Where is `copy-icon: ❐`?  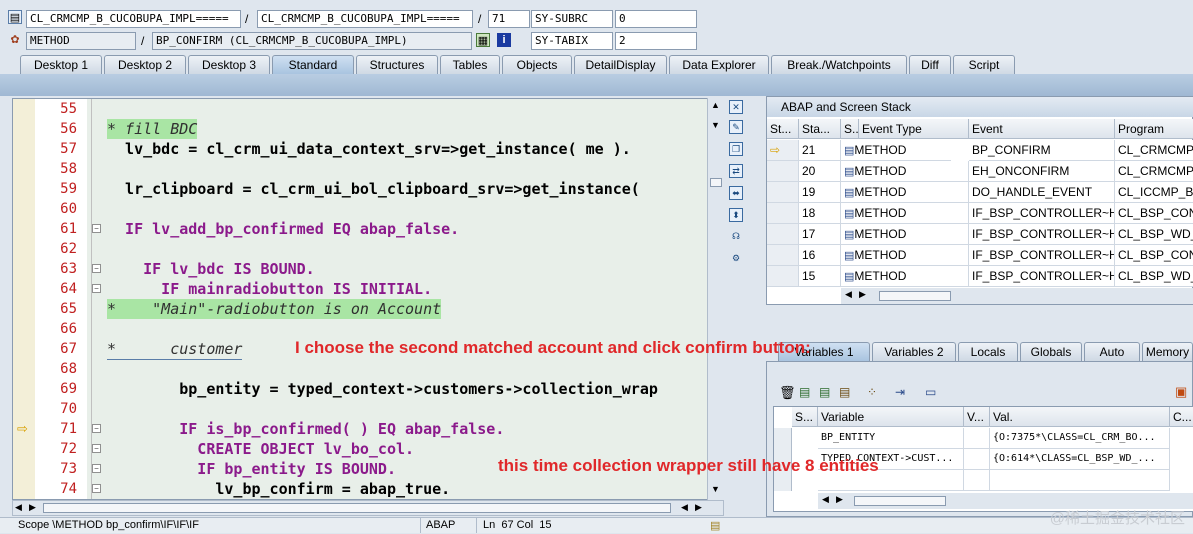 copy-icon: ❐ is located at coordinates (736, 149).